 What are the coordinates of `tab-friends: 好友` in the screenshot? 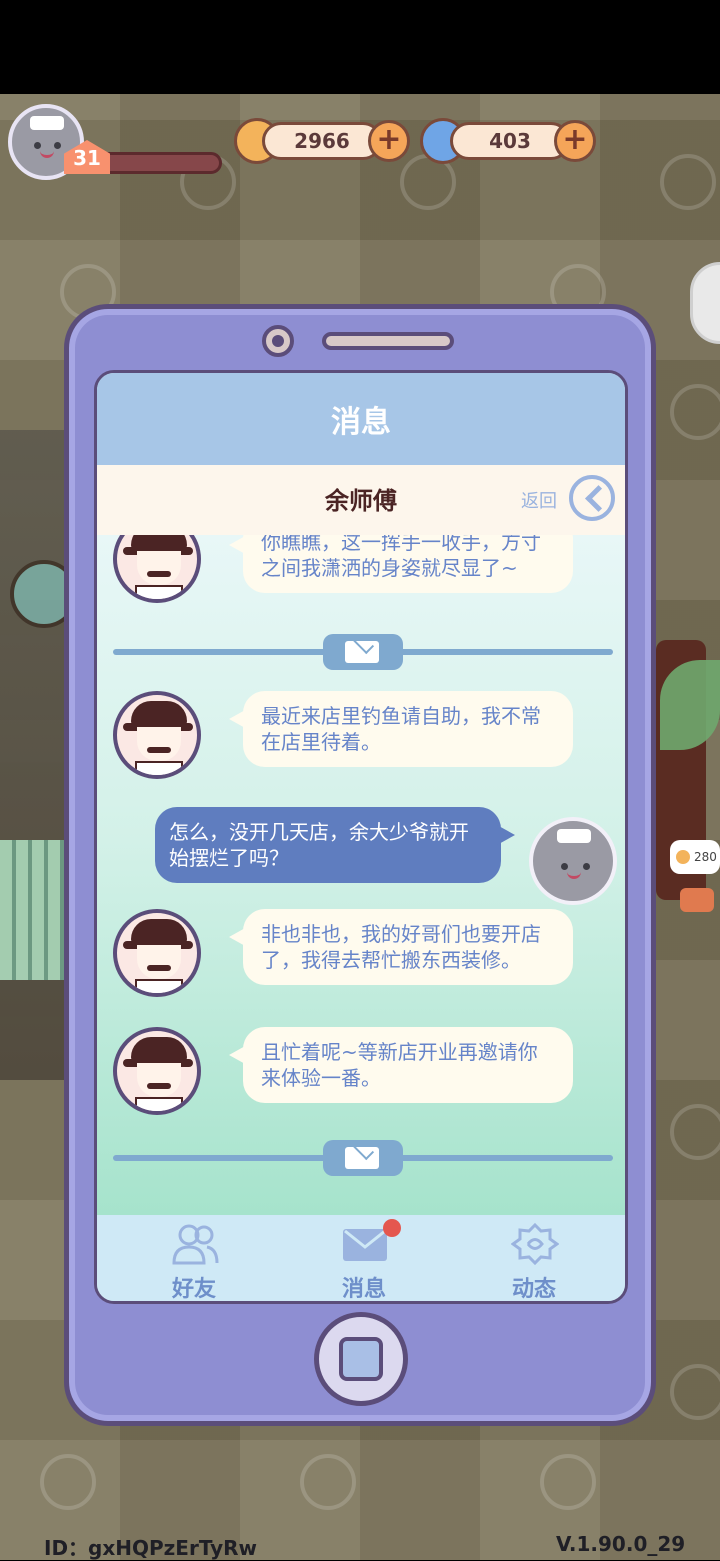 It's located at (194, 1258).